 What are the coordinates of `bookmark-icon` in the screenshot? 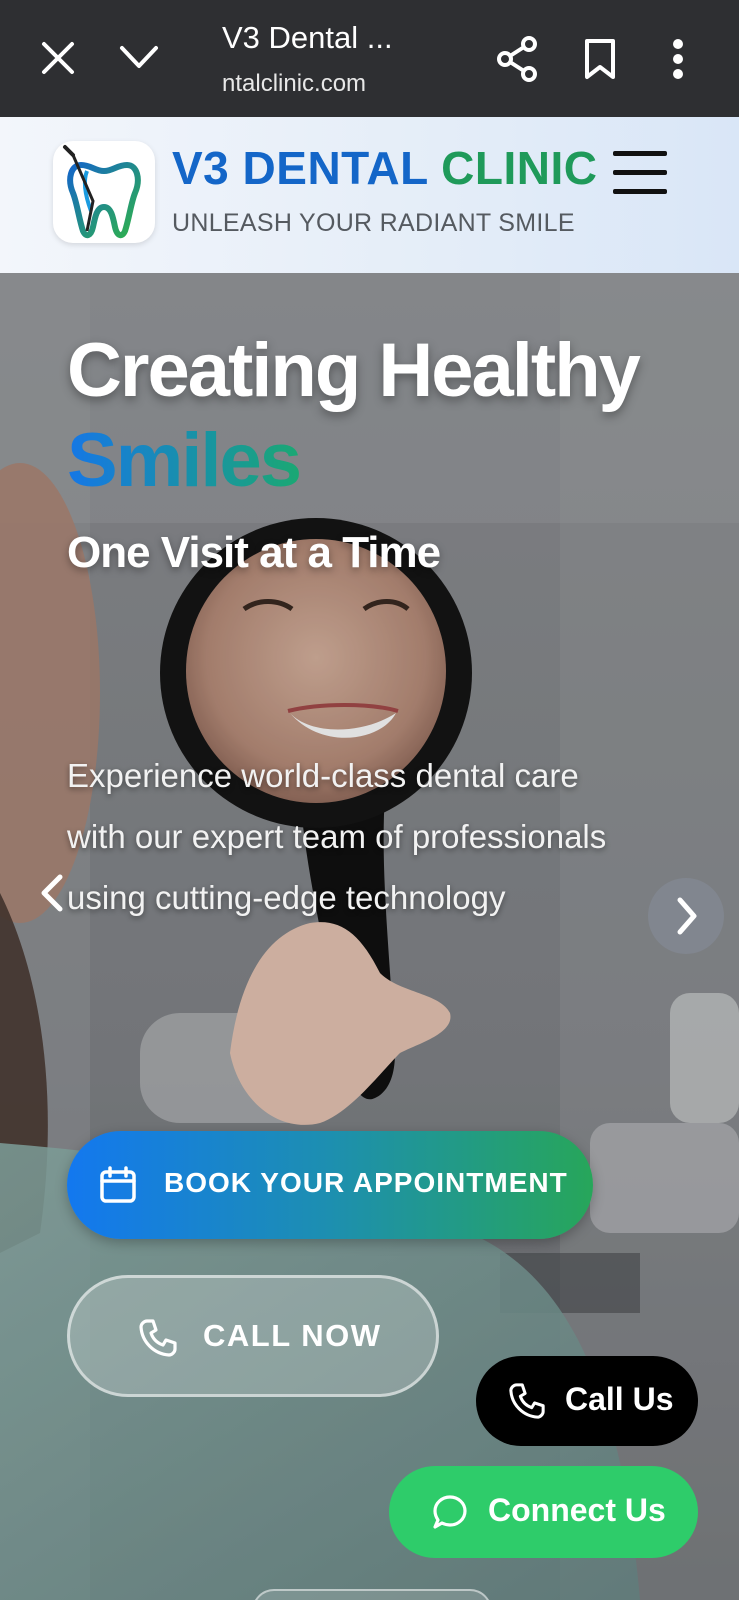 It's located at (600, 59).